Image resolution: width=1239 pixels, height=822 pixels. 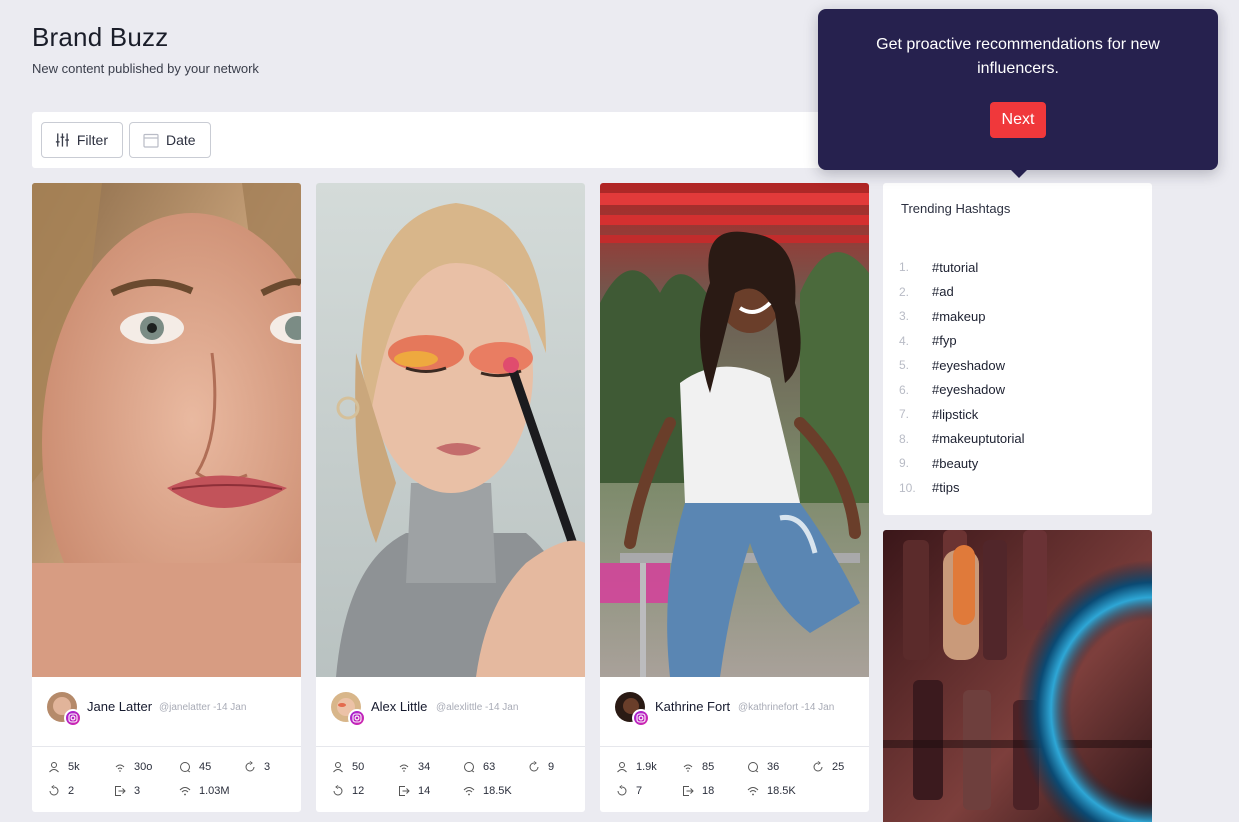 I want to click on post-author: Alex Little @alexlittle -14 Jan, so click(x=450, y=712).